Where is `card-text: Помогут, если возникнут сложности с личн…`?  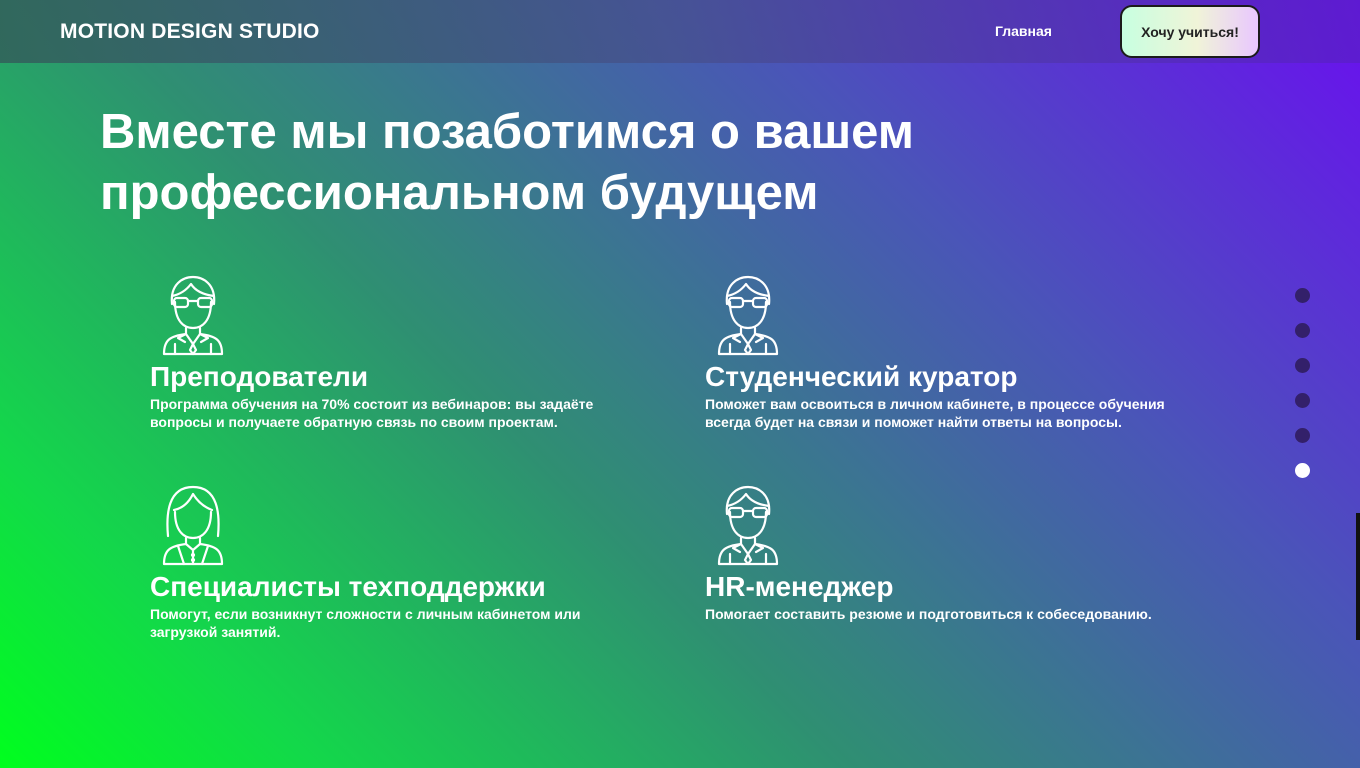
card-text: Помогут, если возникнут сложности с личн… is located at coordinates (365, 623).